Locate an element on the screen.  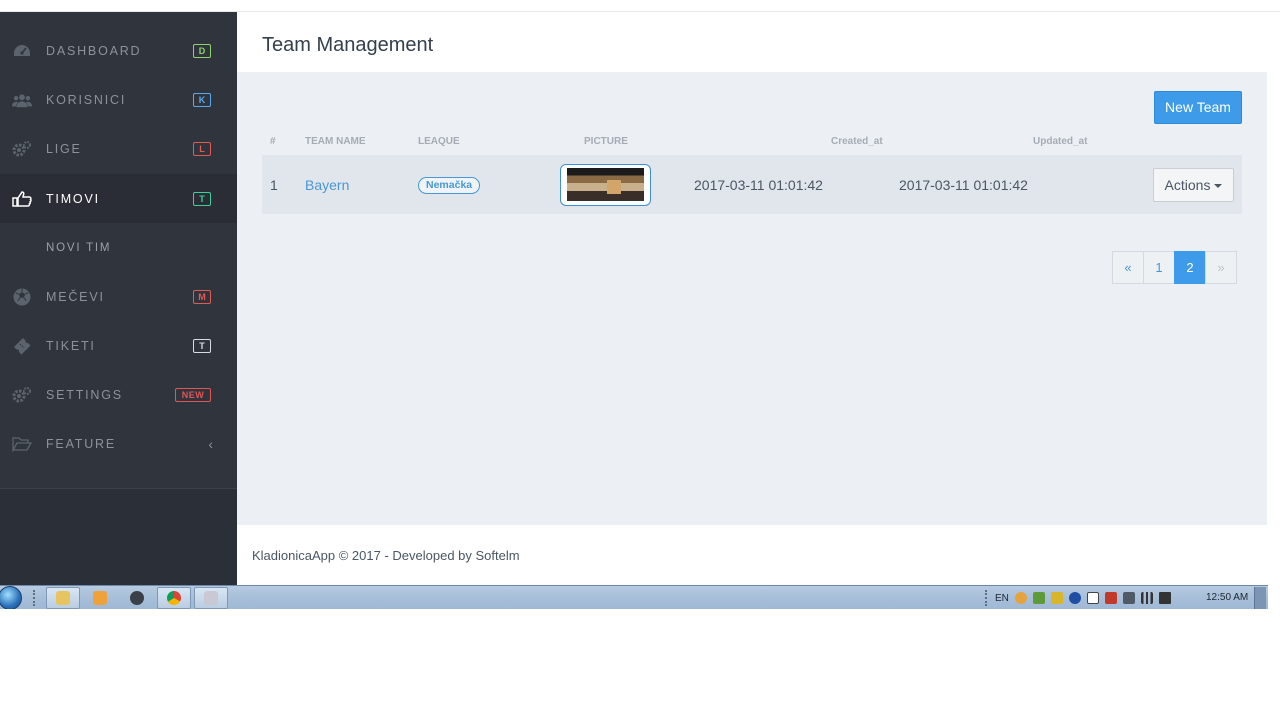
flag-icon is located at coordinates (1092, 598).